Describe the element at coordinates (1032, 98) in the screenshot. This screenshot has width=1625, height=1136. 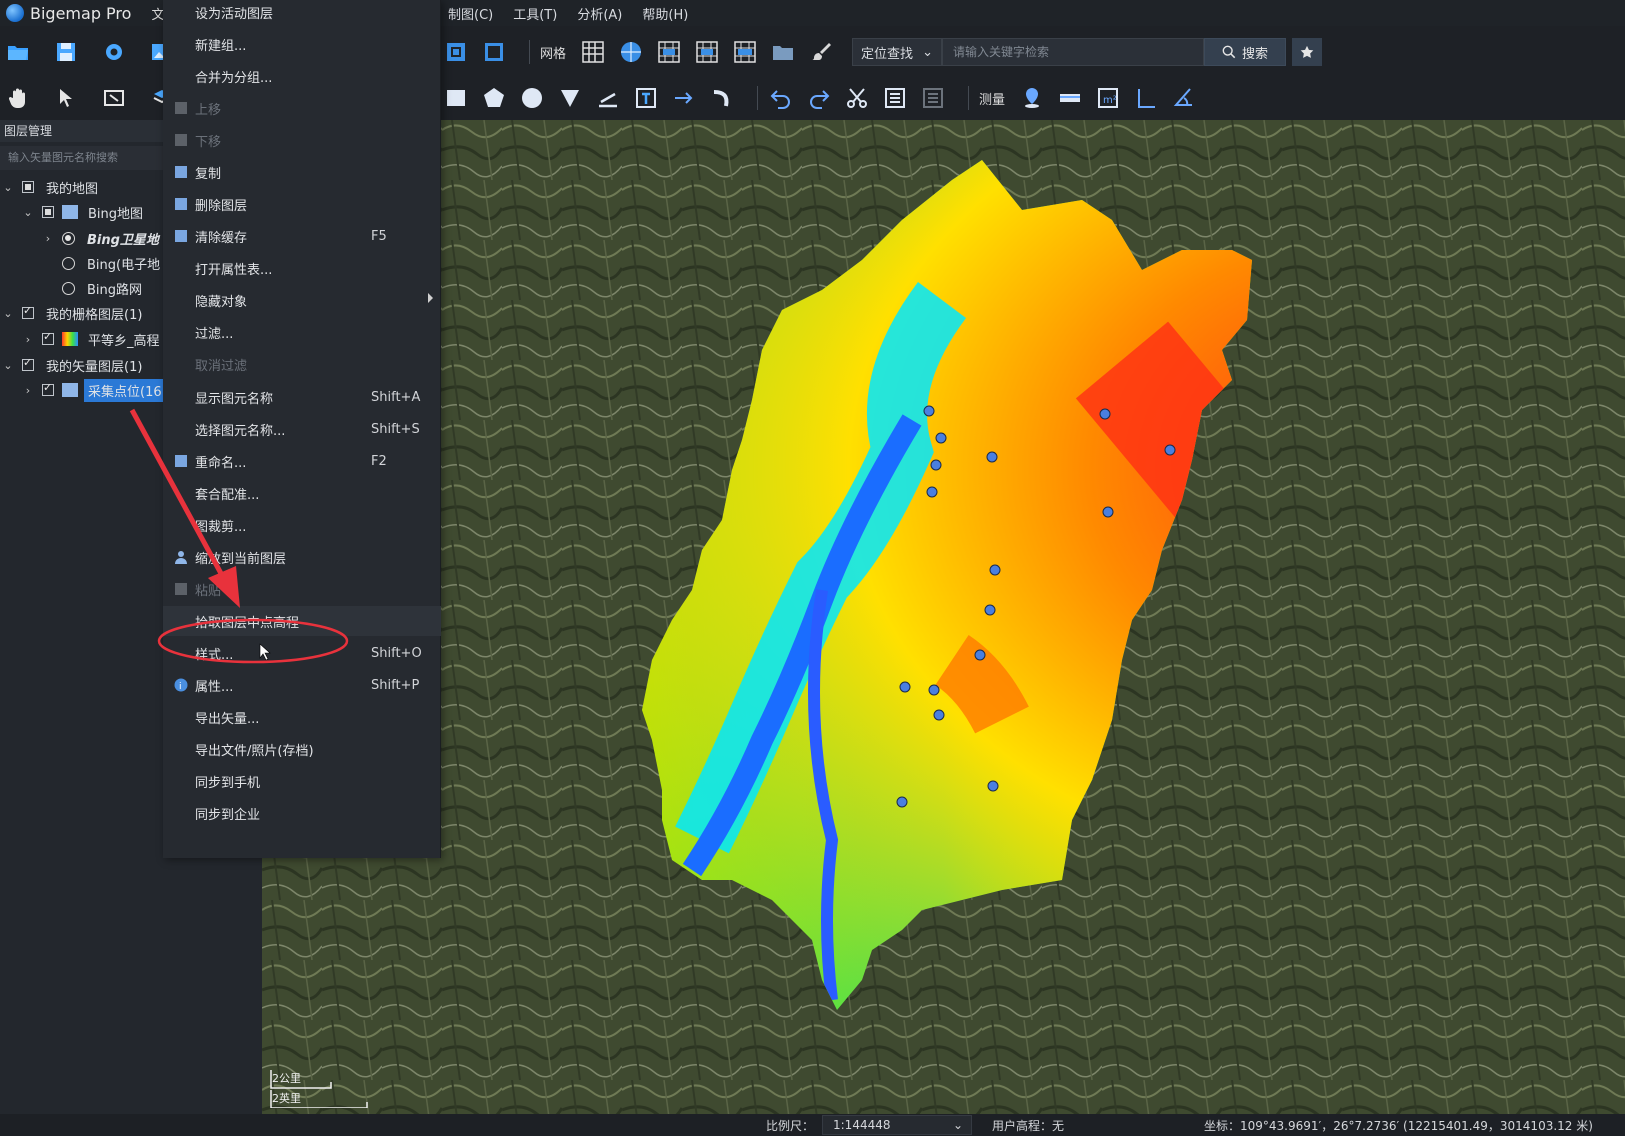
I see `location-pin-icon` at that location.